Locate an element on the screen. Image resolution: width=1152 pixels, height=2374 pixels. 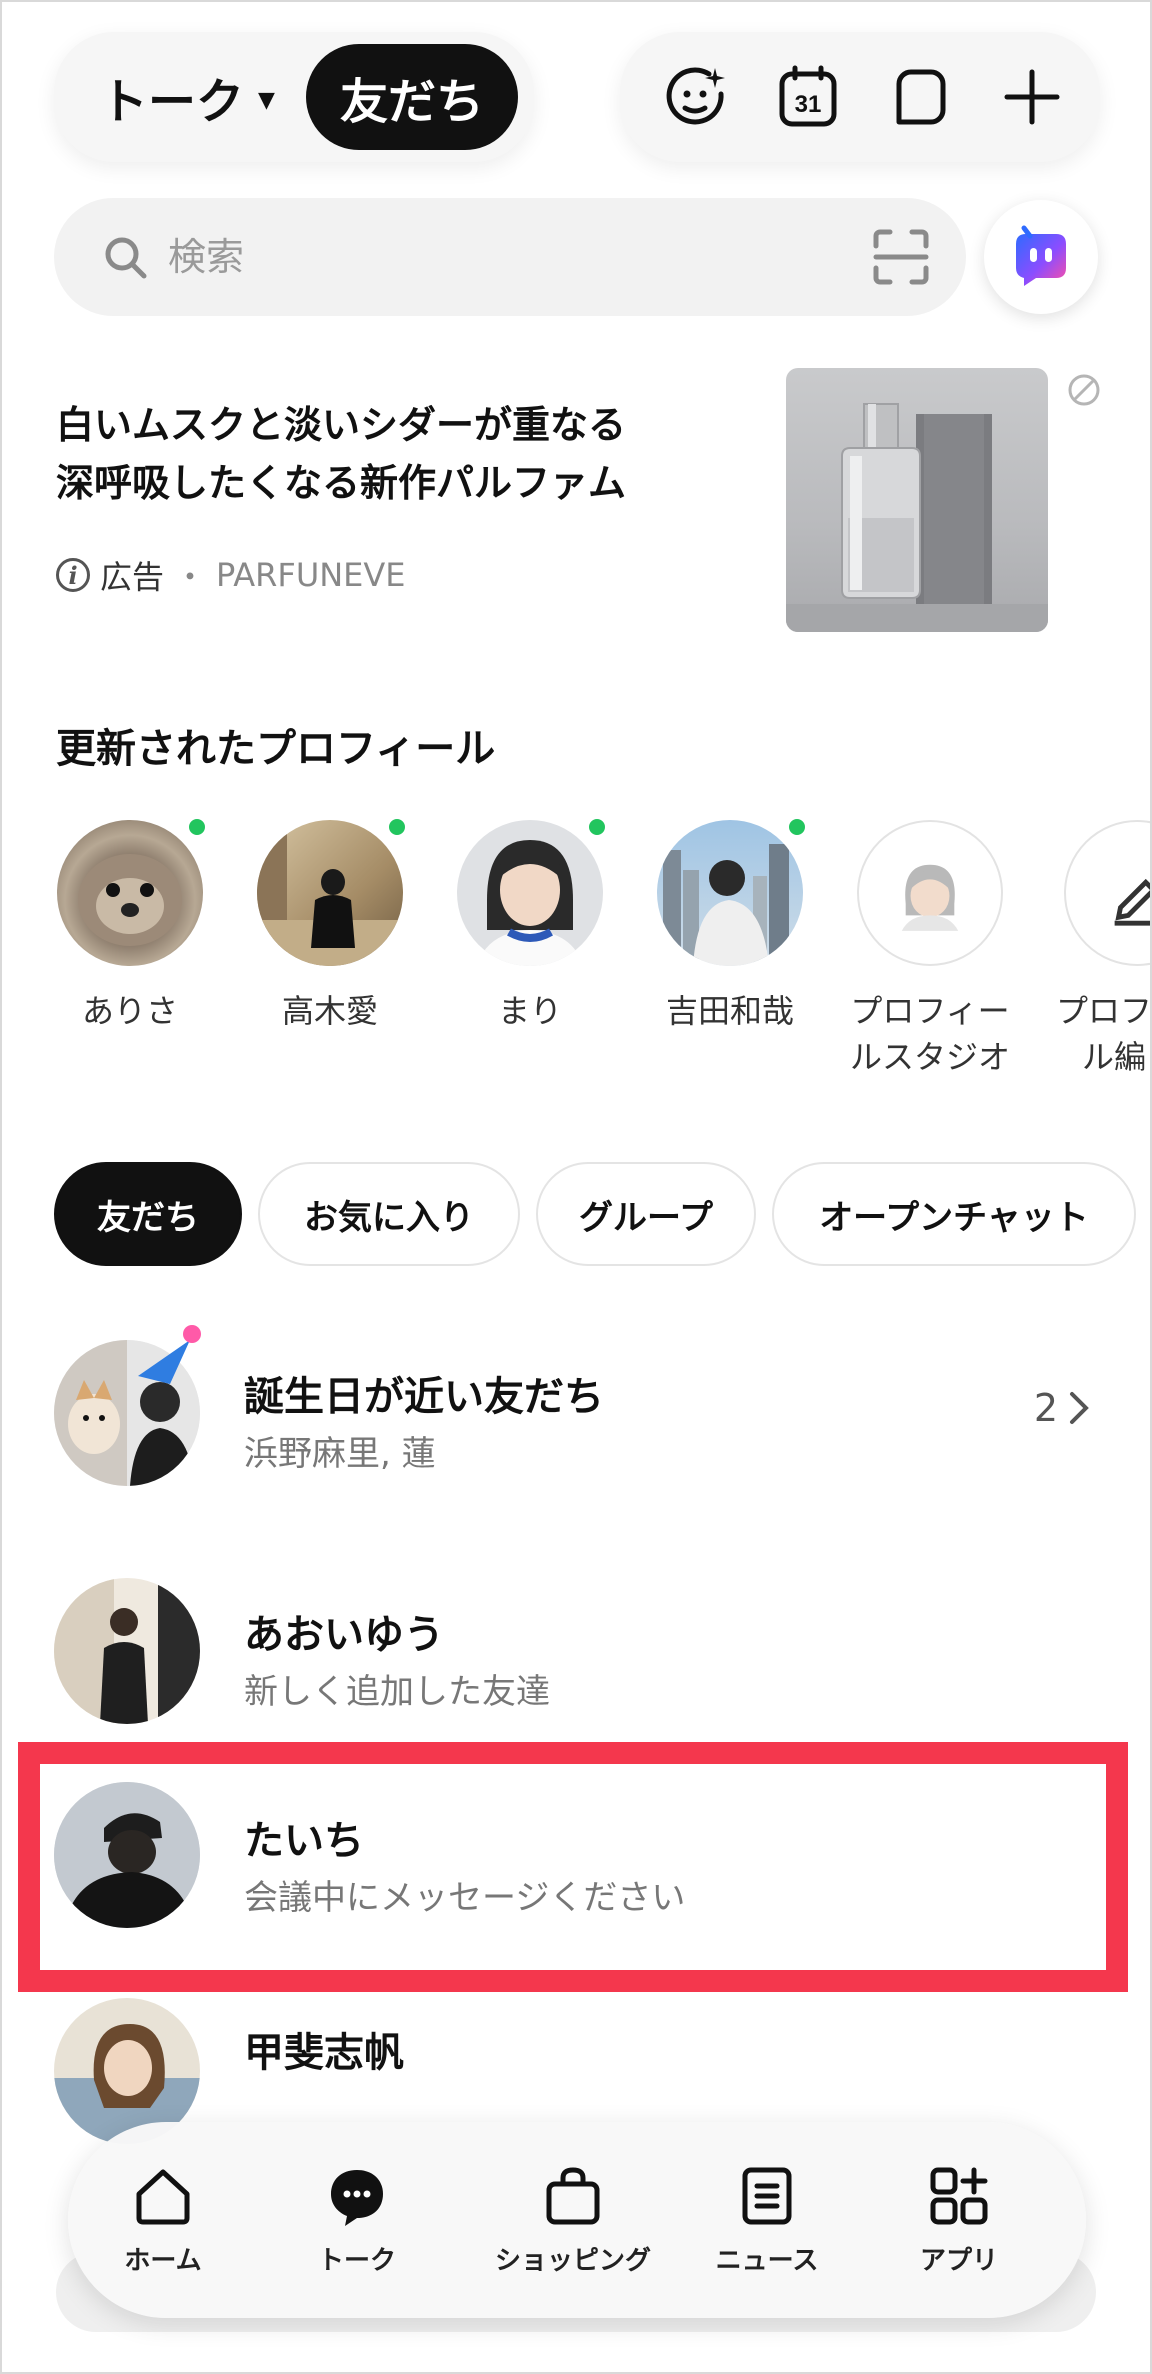
perfume-bottle-image is located at coordinates (917, 517).